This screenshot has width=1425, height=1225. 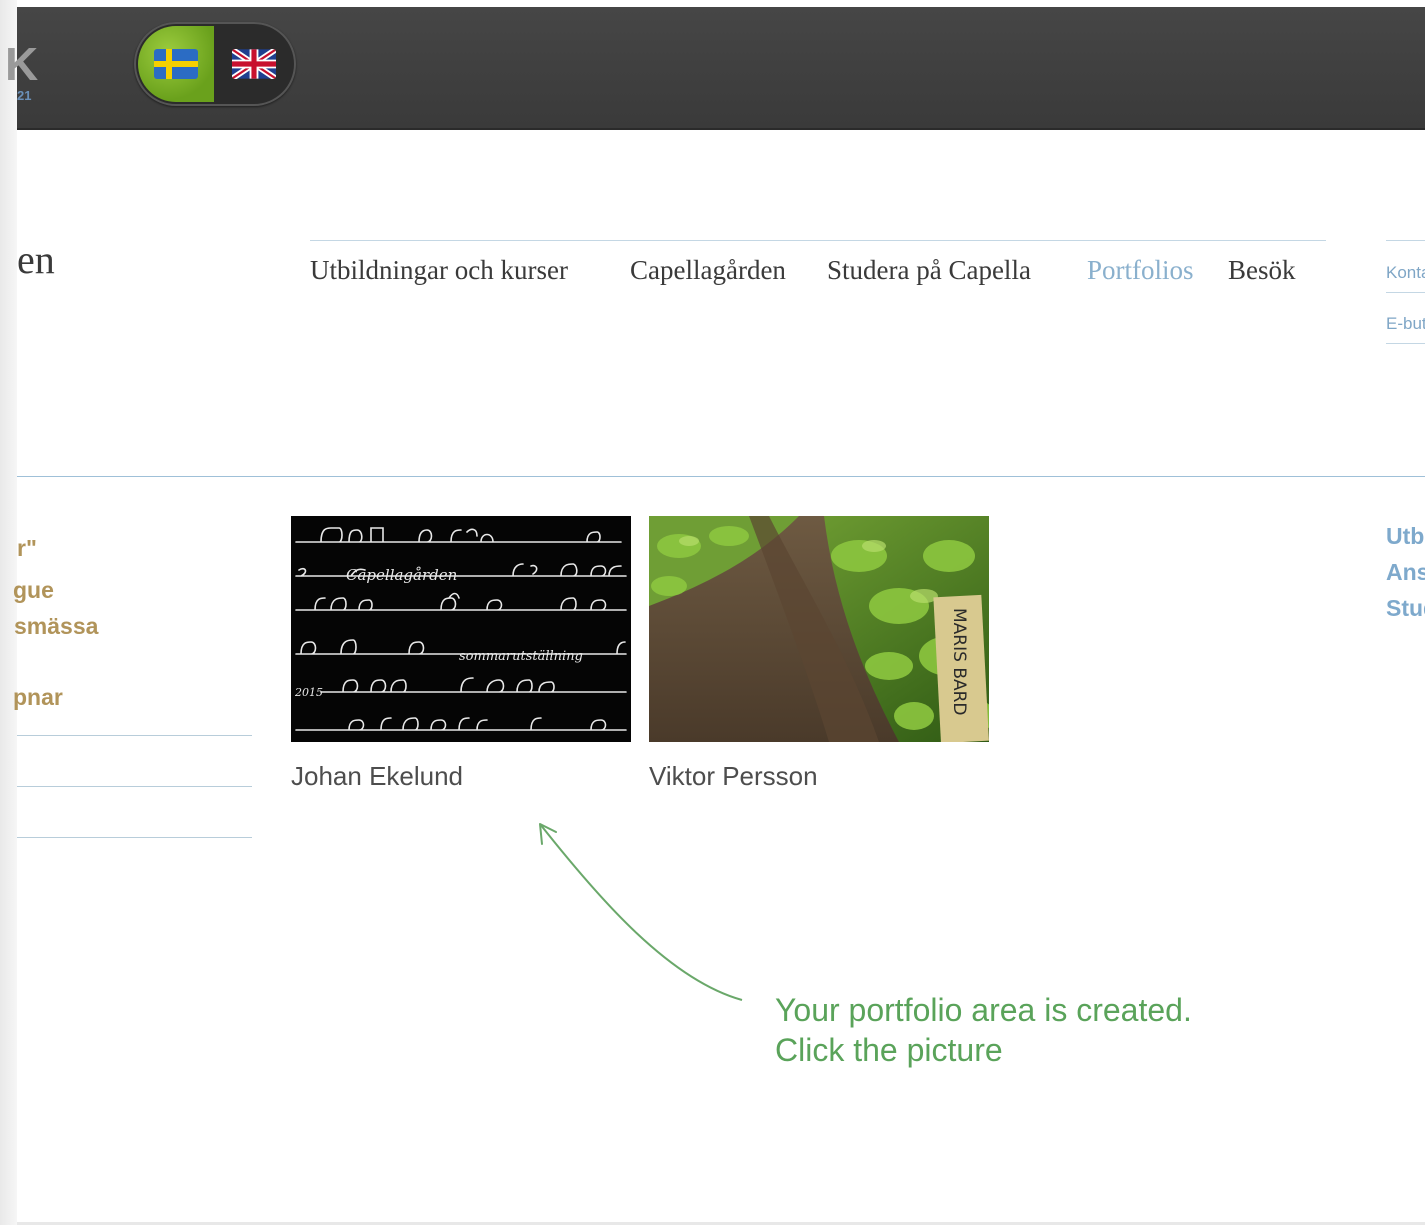 I want to click on swedish-flag-icon, so click(x=176, y=64).